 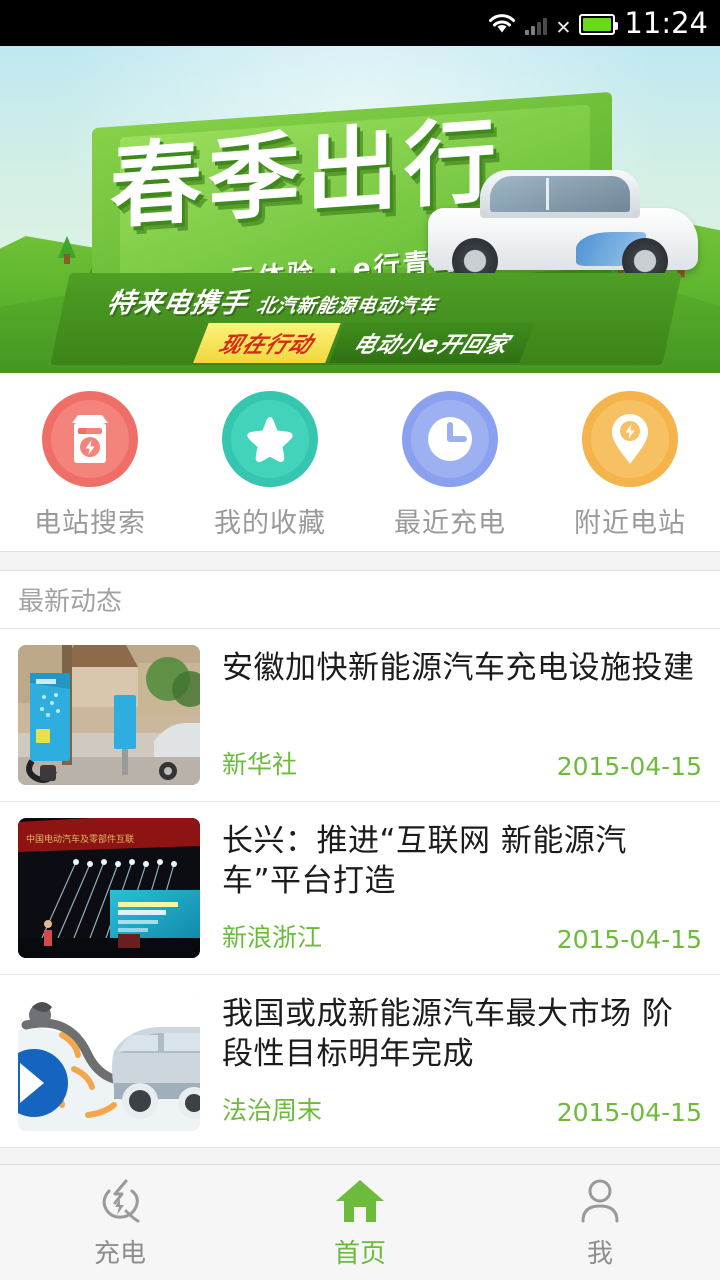 What do you see at coordinates (432, 343) in the screenshot?
I see `banner-cta-green: 电动小e开回家` at bounding box center [432, 343].